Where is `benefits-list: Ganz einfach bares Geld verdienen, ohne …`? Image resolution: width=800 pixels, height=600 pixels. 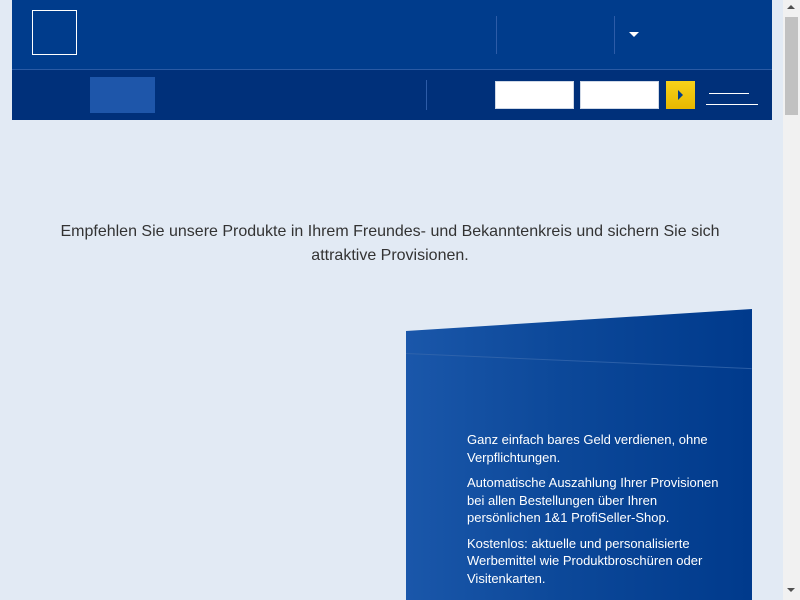 benefits-list: Ganz einfach bares Geld verdienen, ohne … is located at coordinates (597, 513).